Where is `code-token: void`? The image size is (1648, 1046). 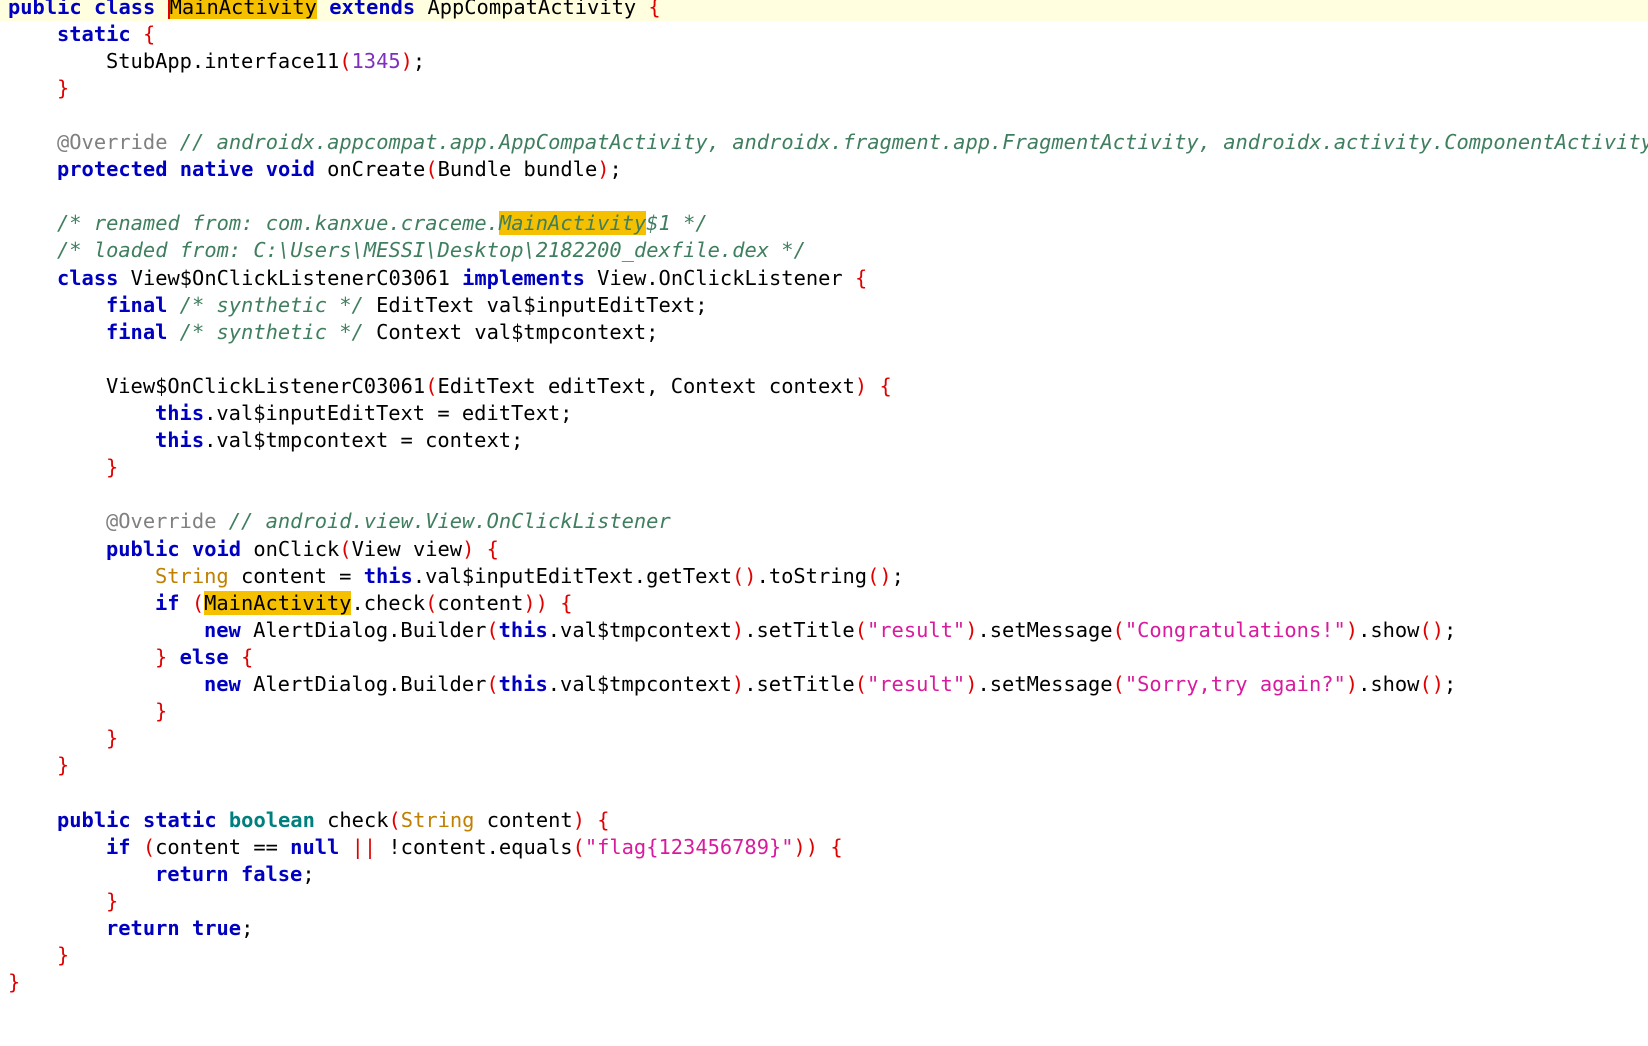 code-token: void is located at coordinates (290, 169).